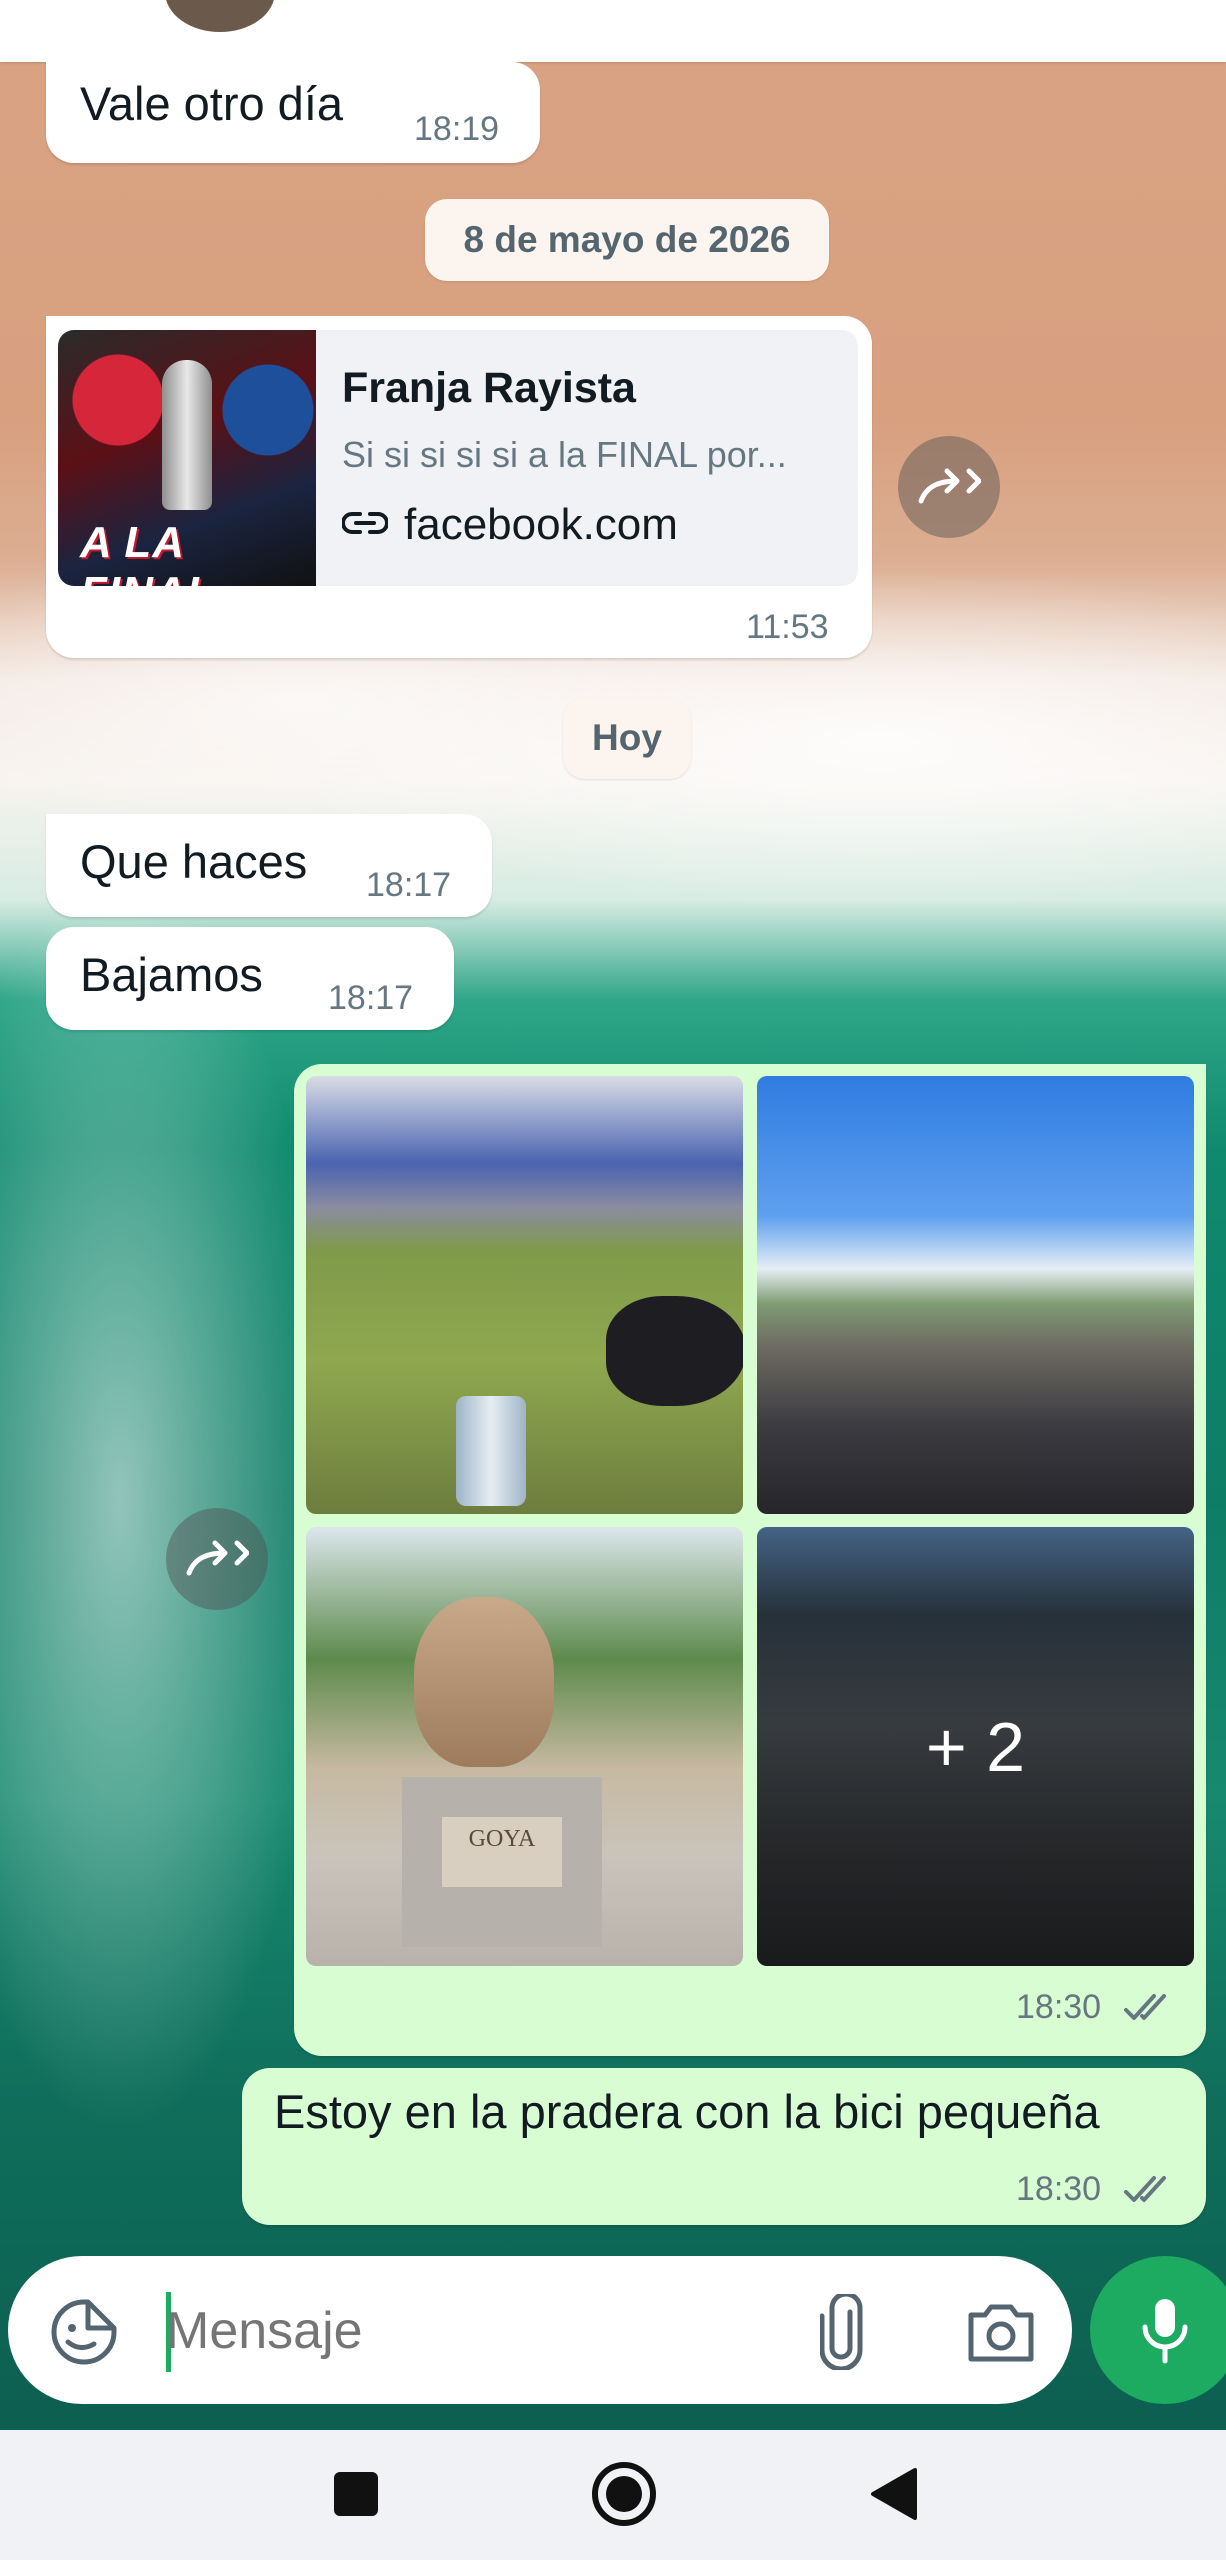 Image resolution: width=1226 pixels, height=2560 pixels. I want to click on paperclip-icon, so click(842, 2332).